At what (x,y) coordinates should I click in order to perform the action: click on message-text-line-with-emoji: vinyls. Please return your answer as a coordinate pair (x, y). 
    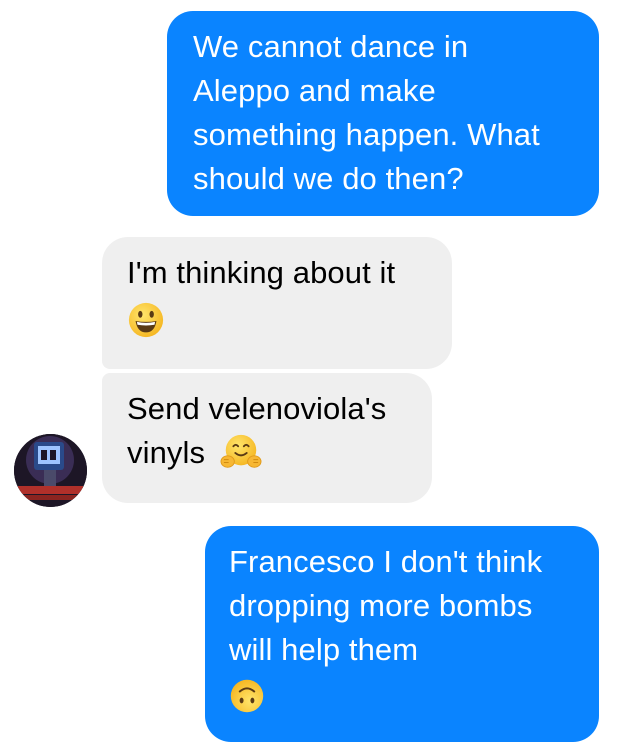
    Looking at the image, I should click on (279, 453).